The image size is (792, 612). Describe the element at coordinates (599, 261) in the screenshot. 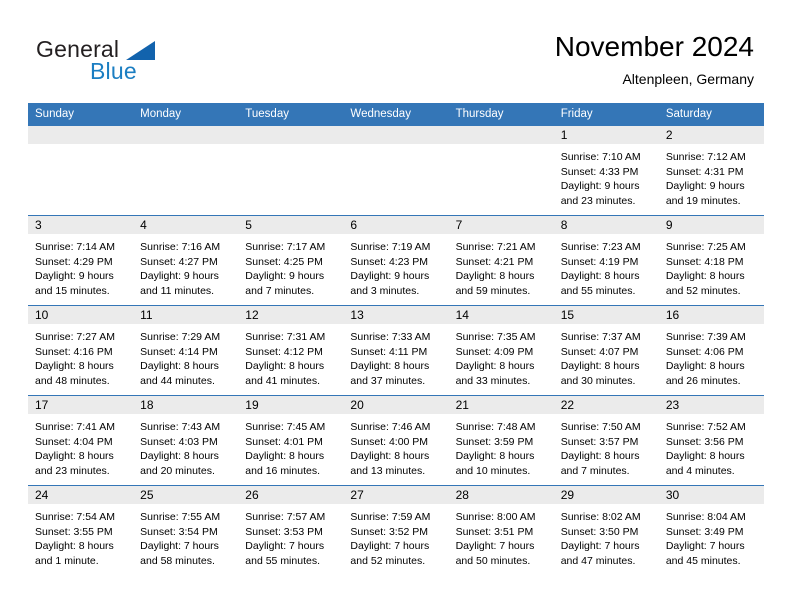

I see `sunset-text: Sunset: 4:19 PM` at that location.